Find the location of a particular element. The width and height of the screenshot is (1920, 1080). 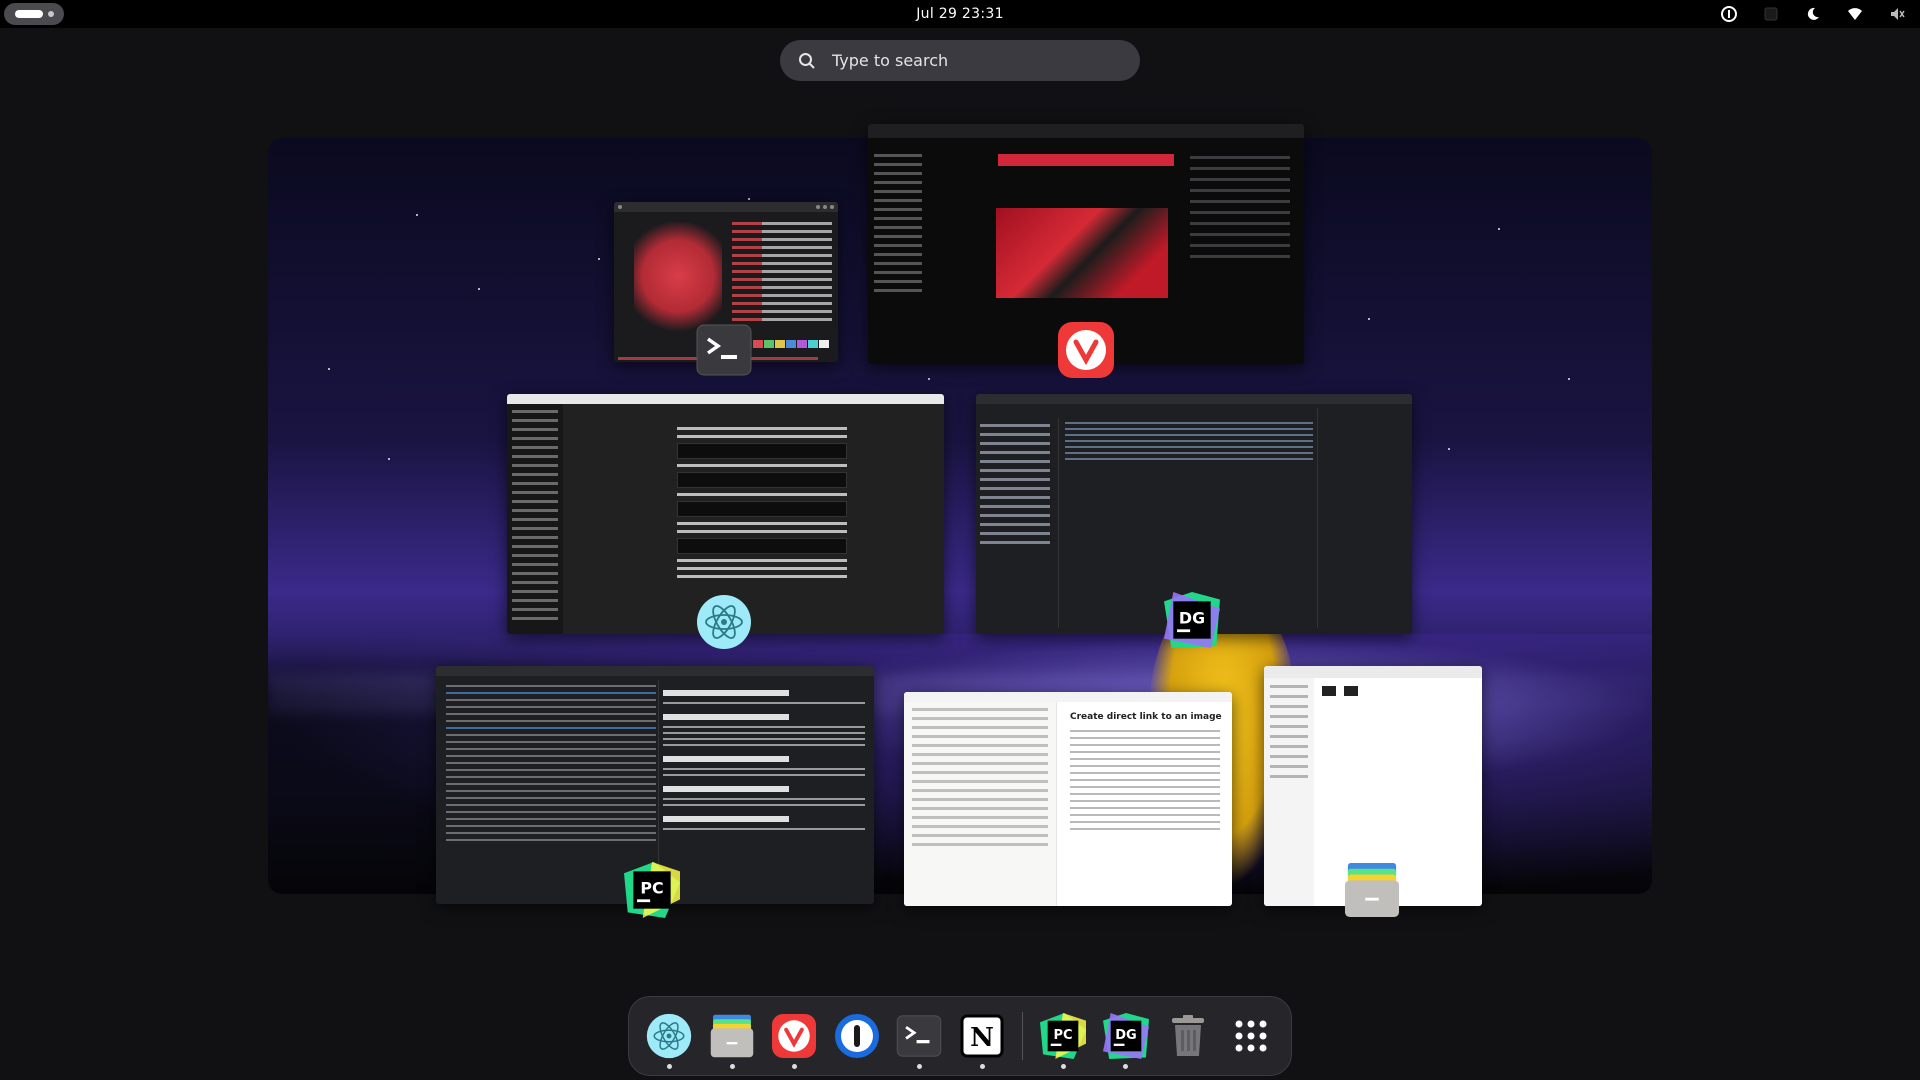

password-manager-icon is located at coordinates (1729, 14).